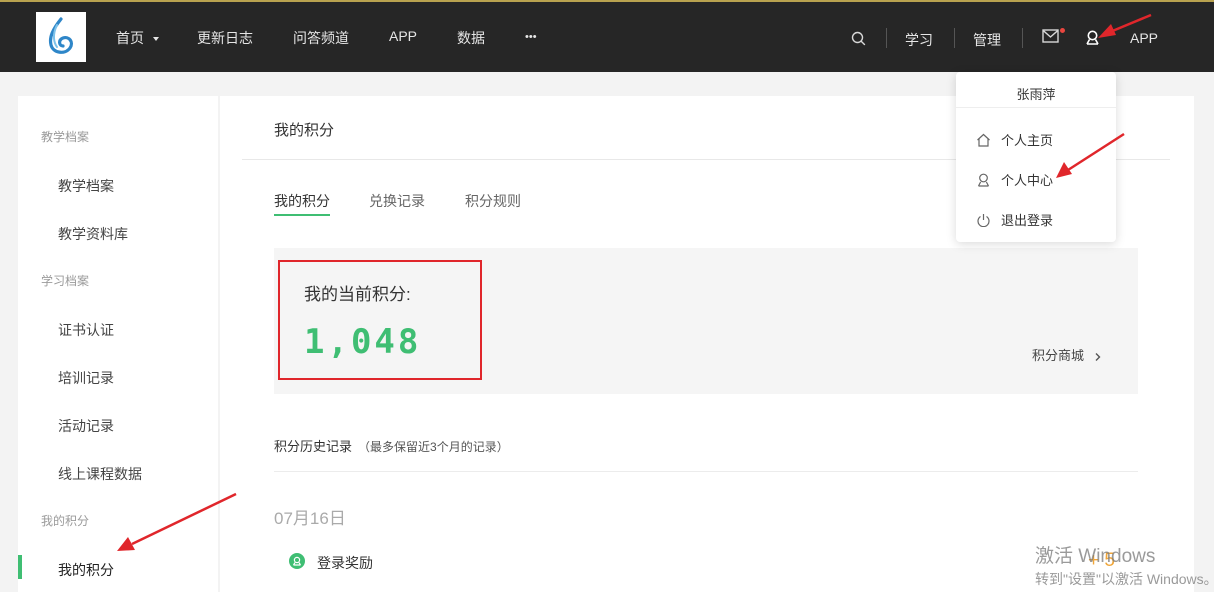 The height and width of the screenshot is (592, 1214). What do you see at coordinates (1144, 38) in the screenshot?
I see `nav-app-right: APP` at bounding box center [1144, 38].